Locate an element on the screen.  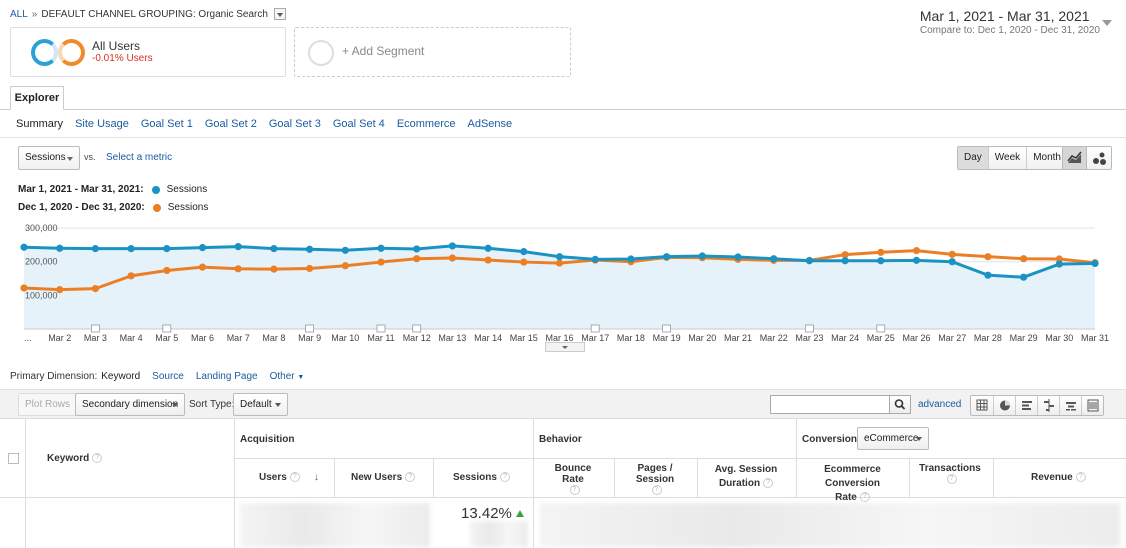
breadcrumb-all-link: ALL is located at coordinates (19, 14).